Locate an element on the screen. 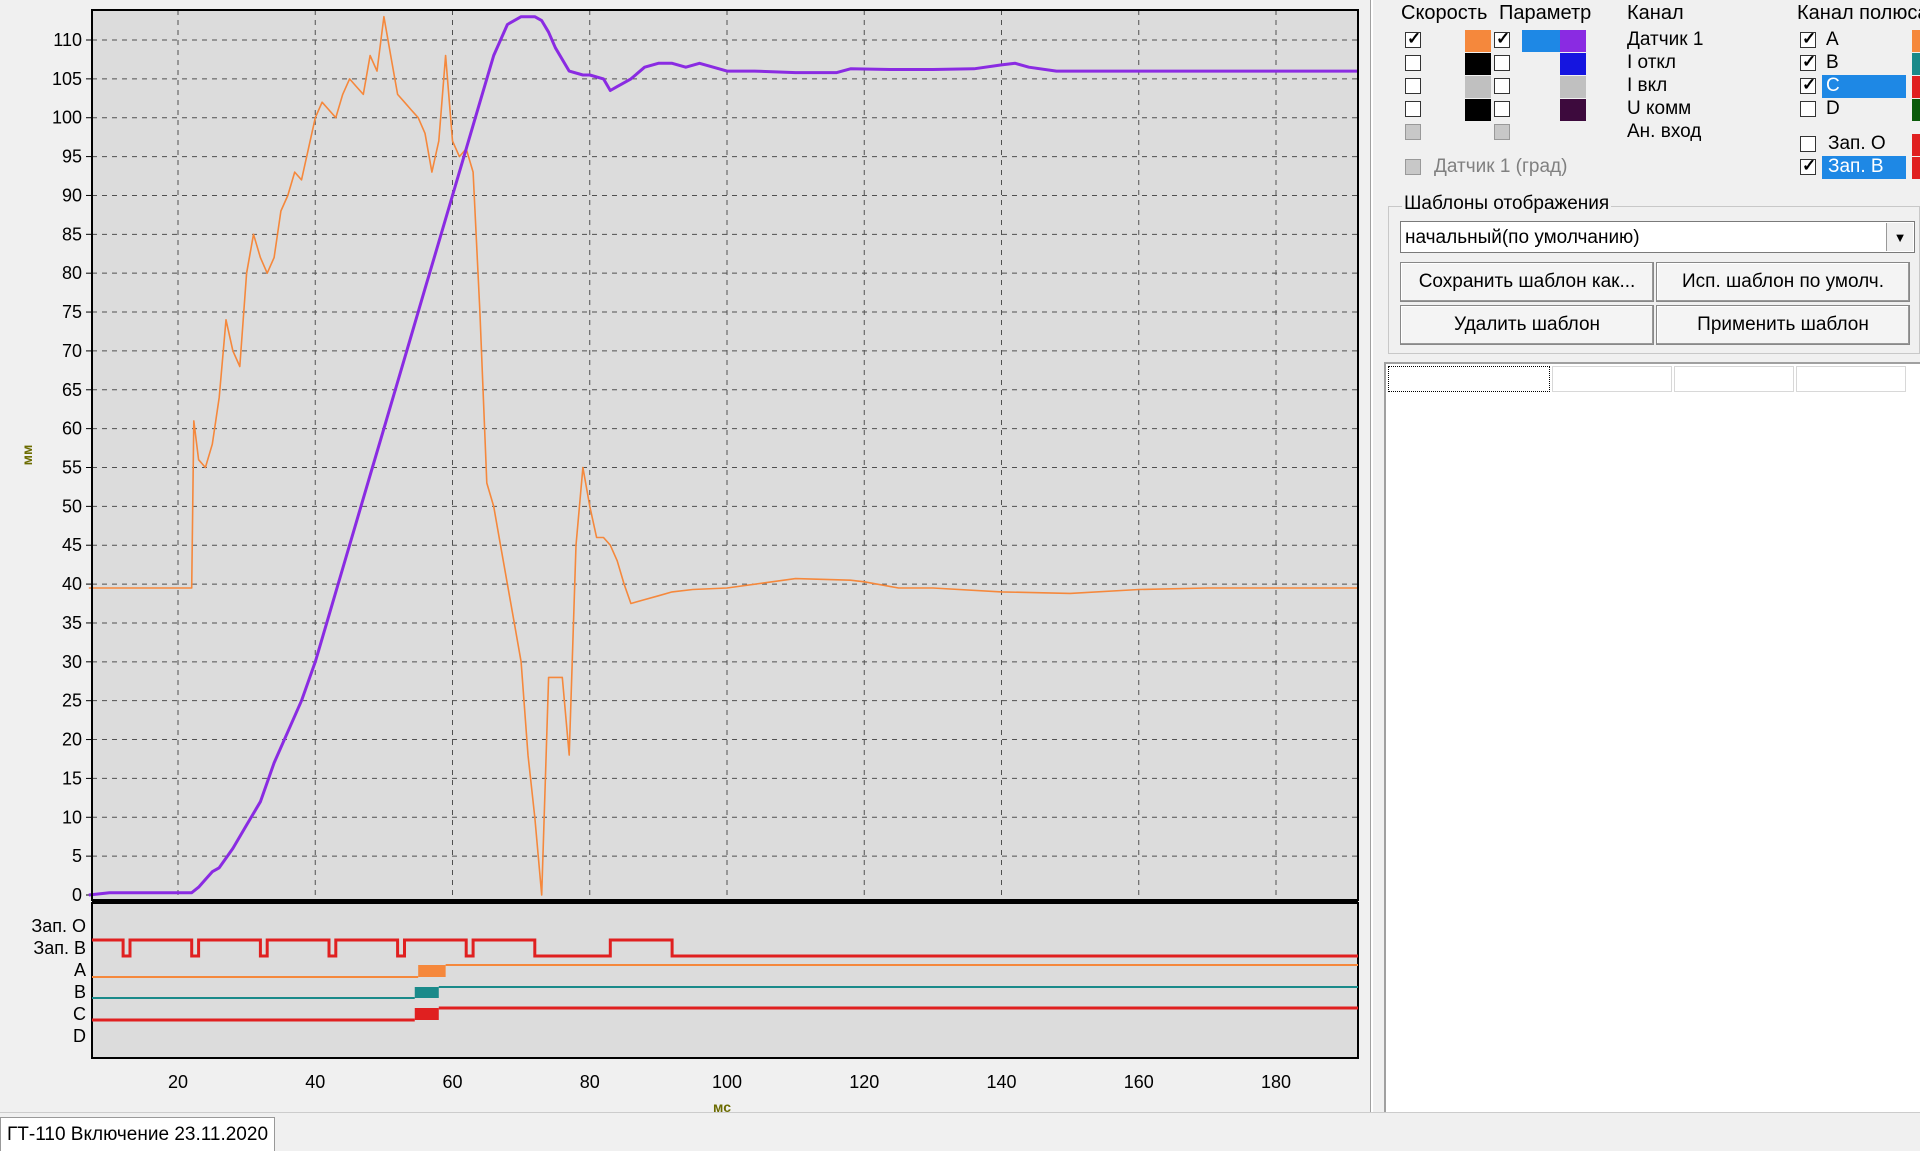 The image size is (1920, 1151). x-tick-label: 80 is located at coordinates (590, 1082).